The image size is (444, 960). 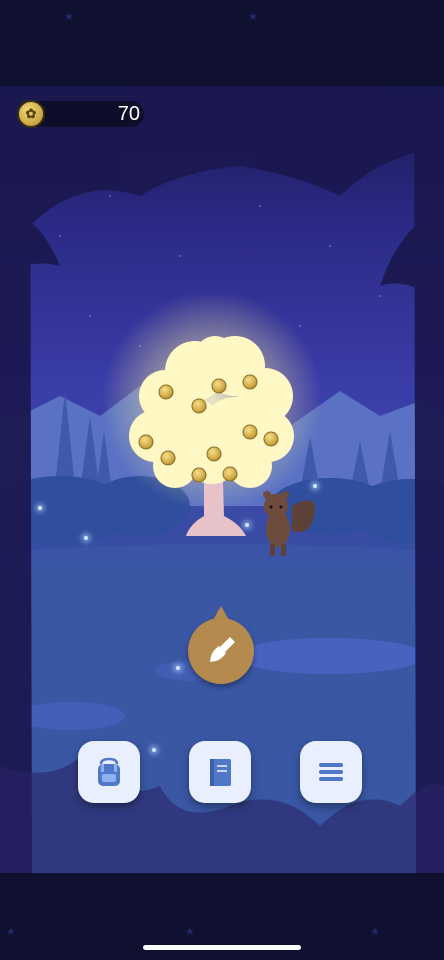 I want to click on book-button, so click(x=220, y=772).